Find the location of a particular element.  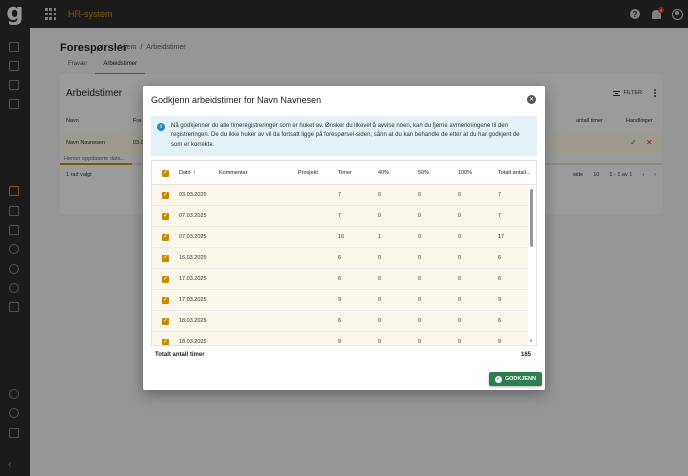

col-100: 100% is located at coordinates (465, 173).